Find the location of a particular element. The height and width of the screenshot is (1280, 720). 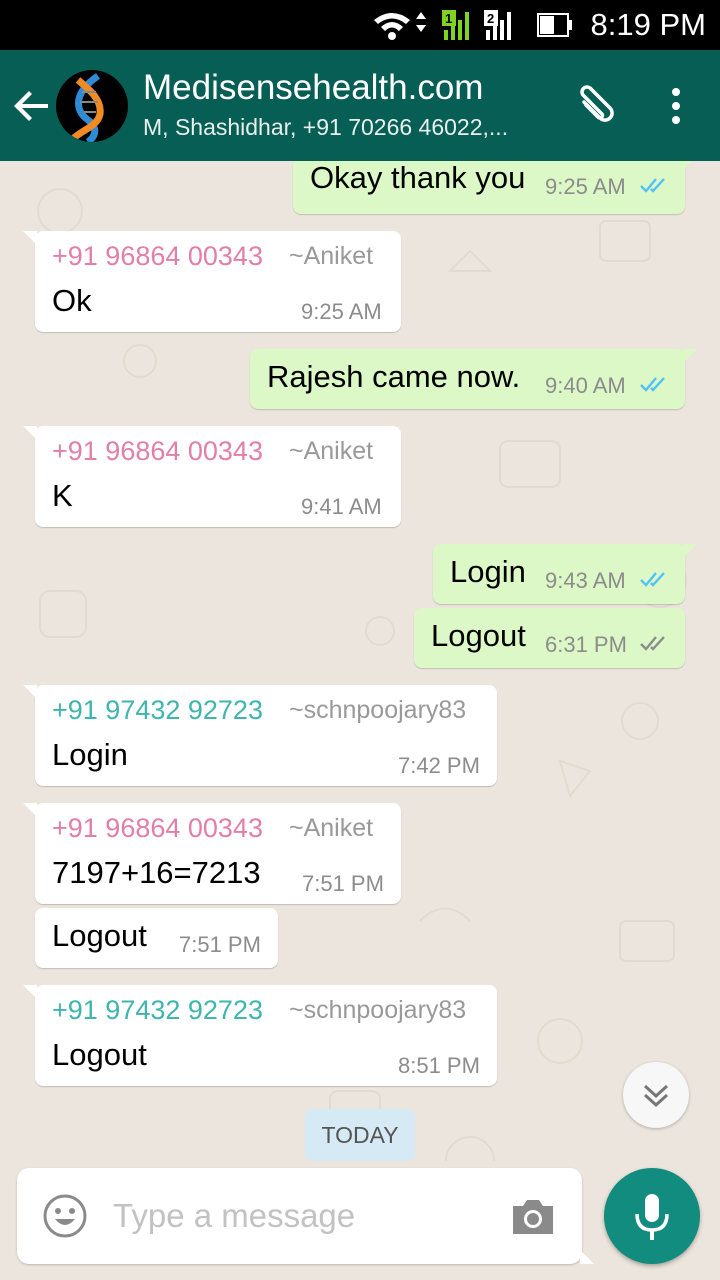

message-text: K is located at coordinates (62, 495).